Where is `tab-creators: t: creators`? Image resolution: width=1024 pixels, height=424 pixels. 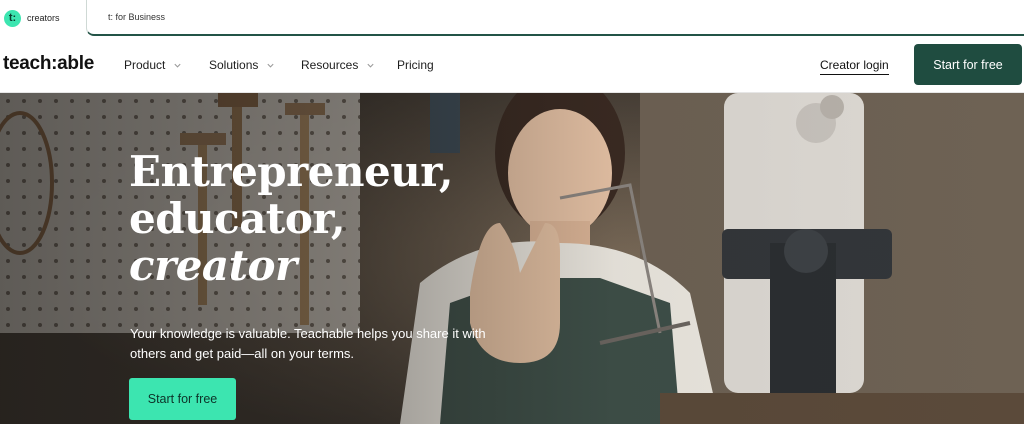
tab-creators: t: creators is located at coordinates (43, 18).